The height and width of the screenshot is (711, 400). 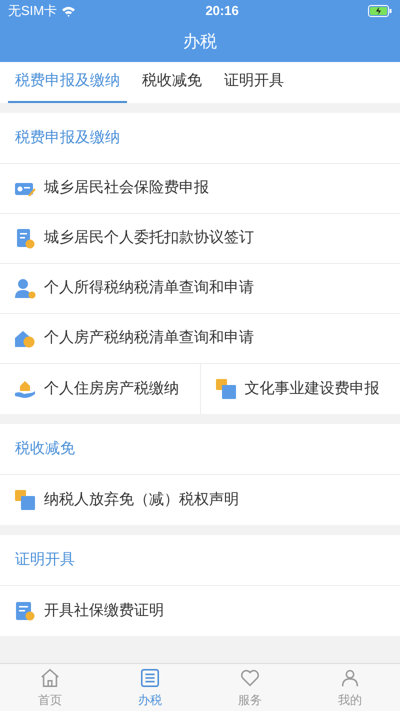 What do you see at coordinates (200, 288) in the screenshot?
I see `service-item: 个人所得税纳税清单查询和申请` at bounding box center [200, 288].